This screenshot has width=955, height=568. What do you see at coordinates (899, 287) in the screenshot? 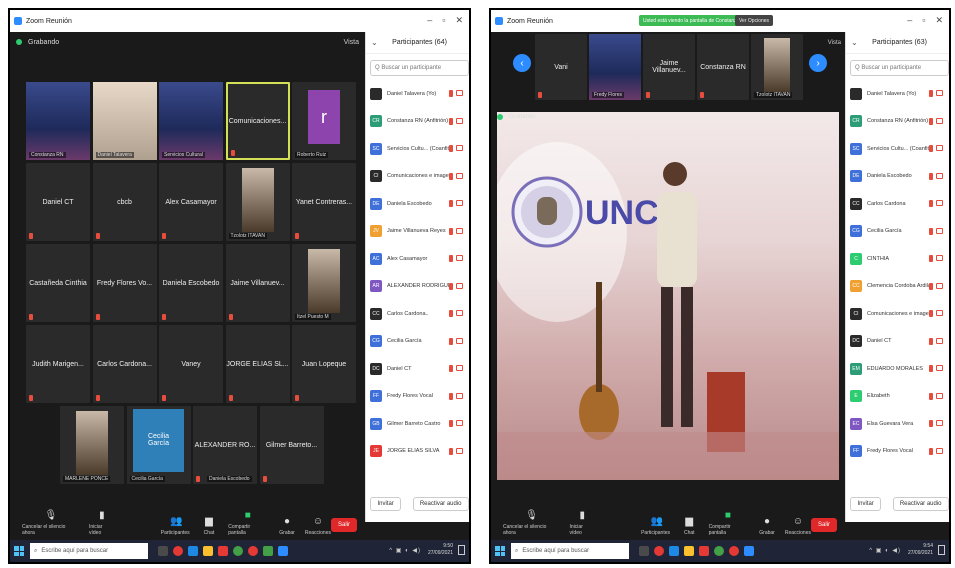
I see `participant-row: CC Clemencia Cordoba Ardila` at bounding box center [899, 287].